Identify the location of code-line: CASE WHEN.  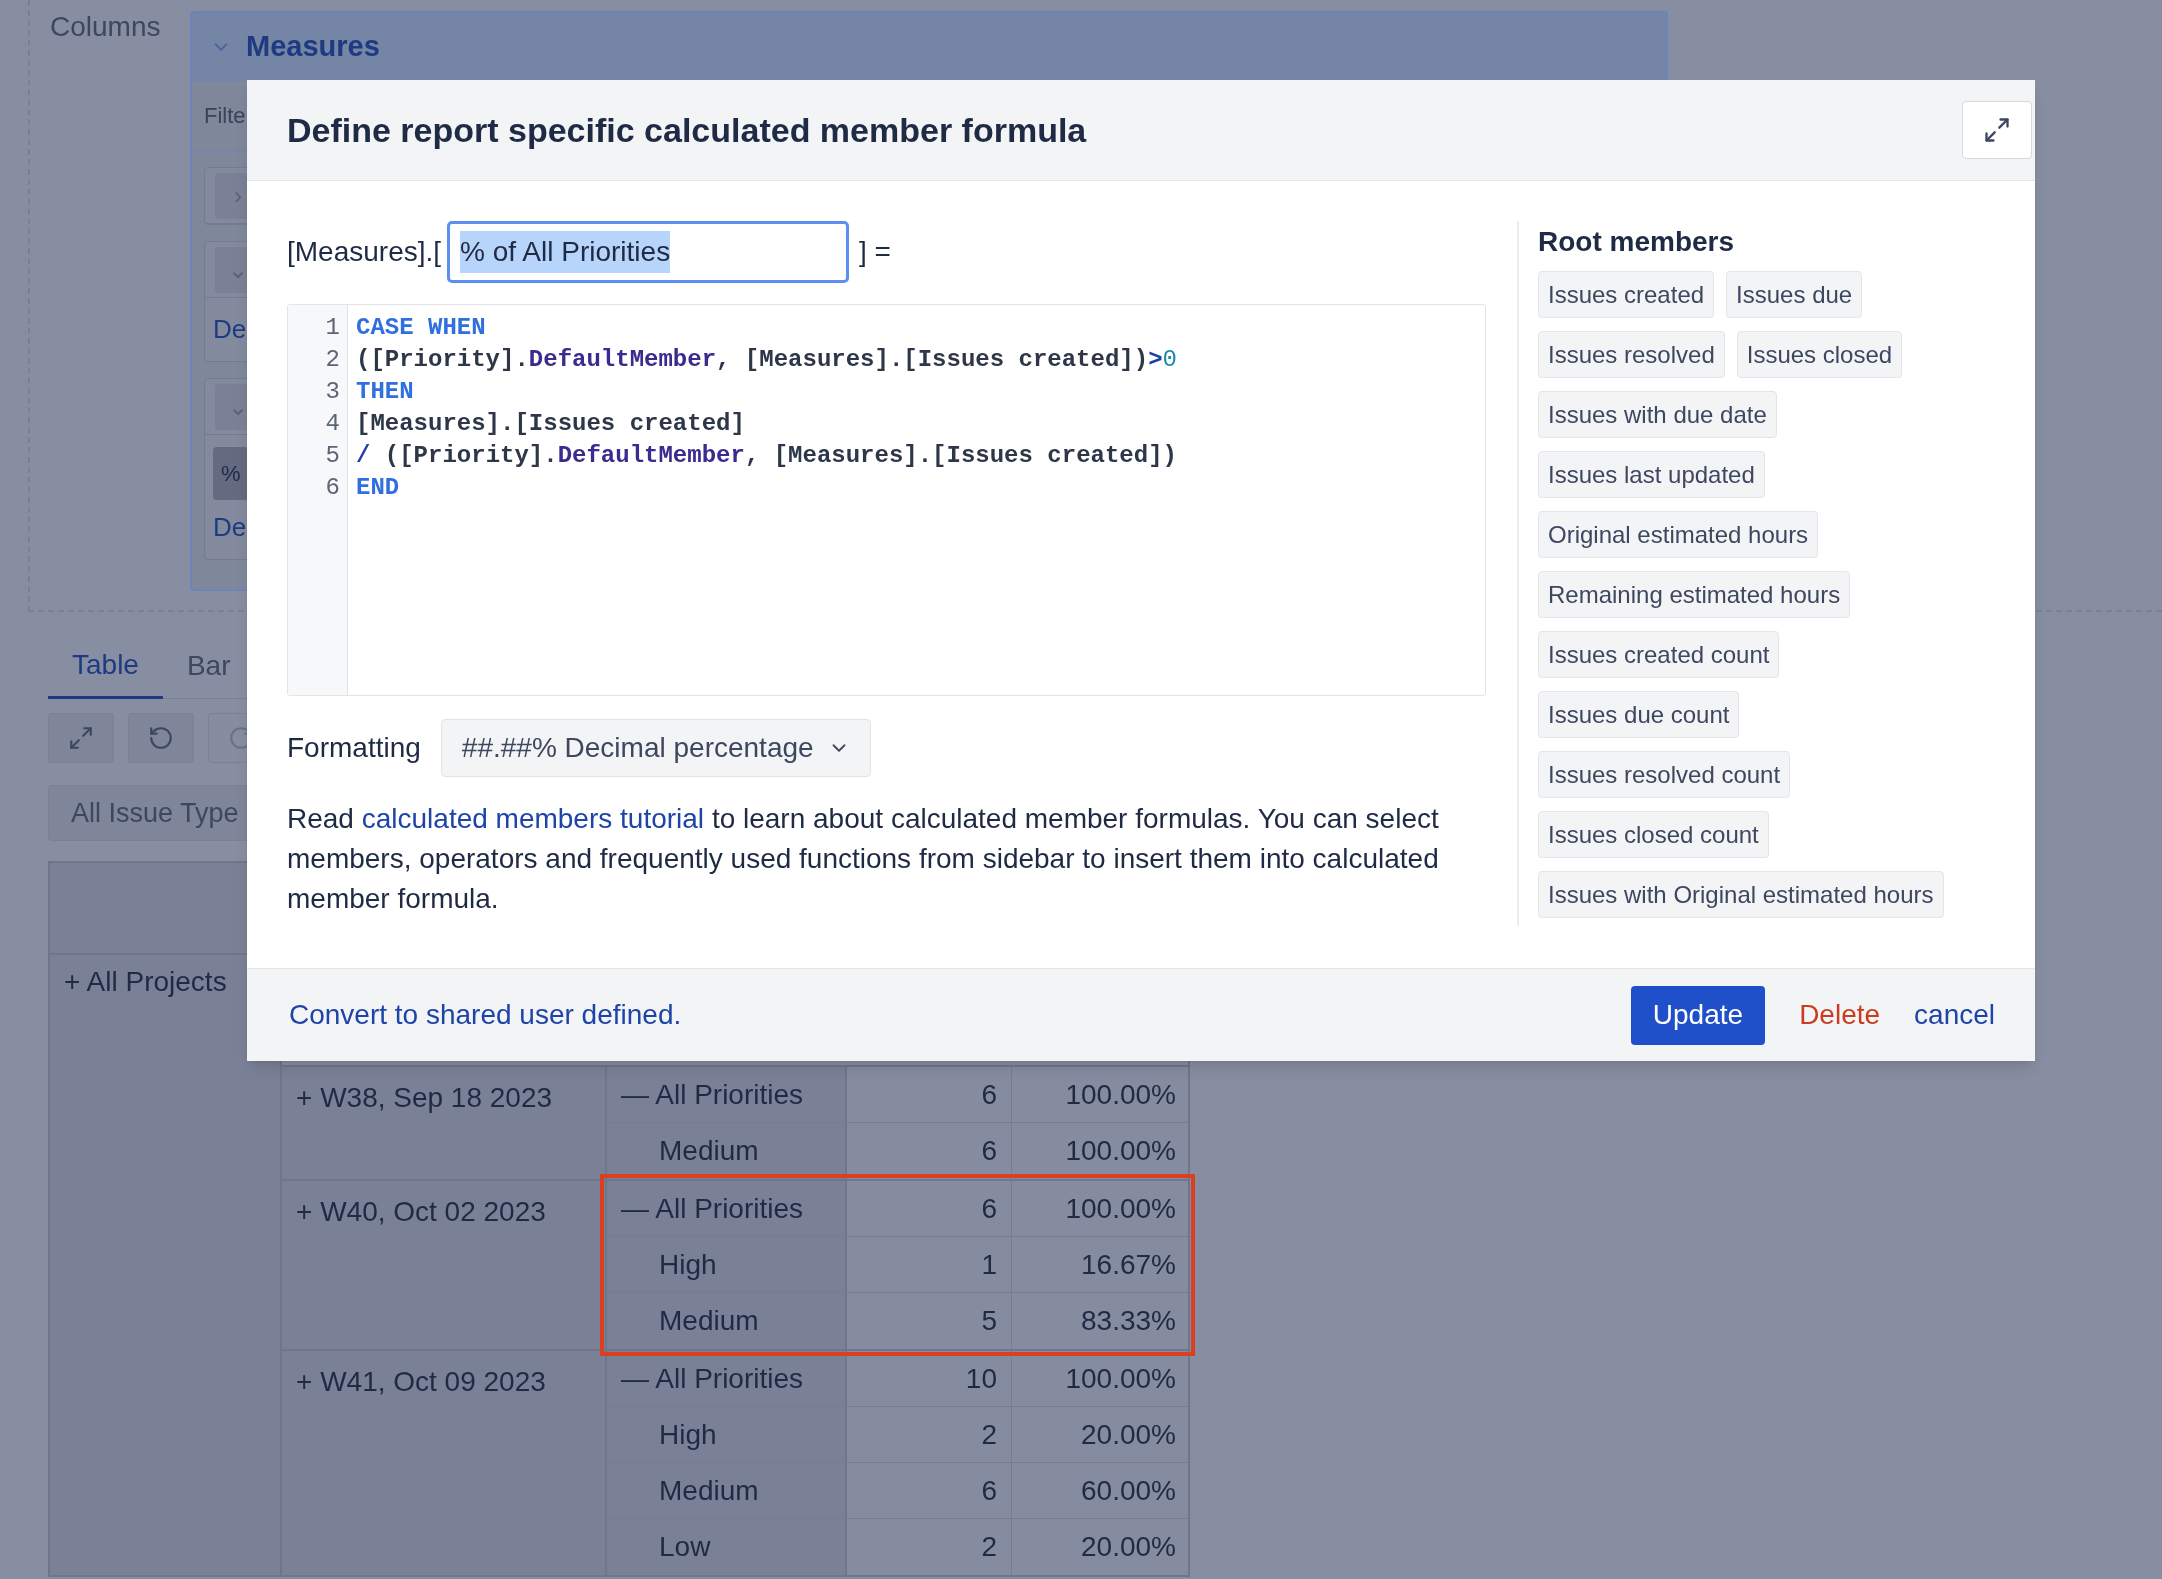
(421, 328).